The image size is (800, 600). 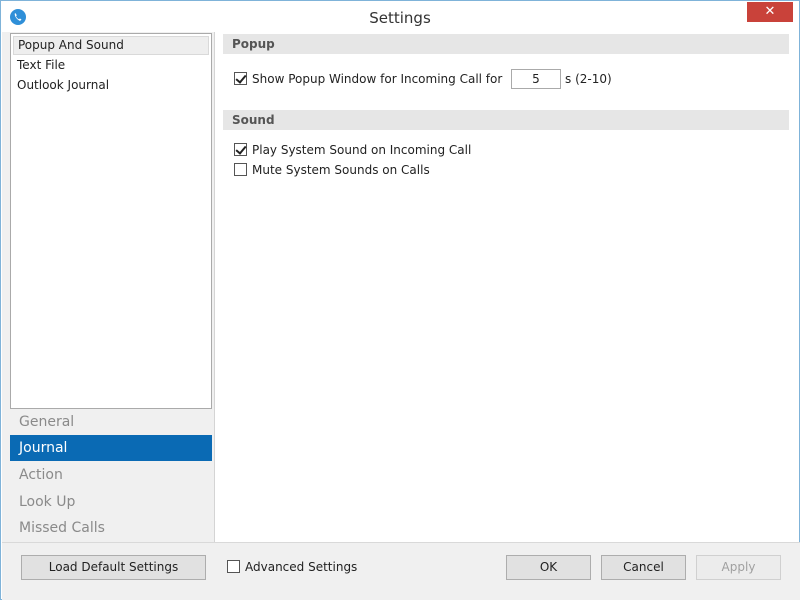 What do you see at coordinates (341, 170) in the screenshot?
I see `mute-sounds-label: Mute System Sounds on Calls` at bounding box center [341, 170].